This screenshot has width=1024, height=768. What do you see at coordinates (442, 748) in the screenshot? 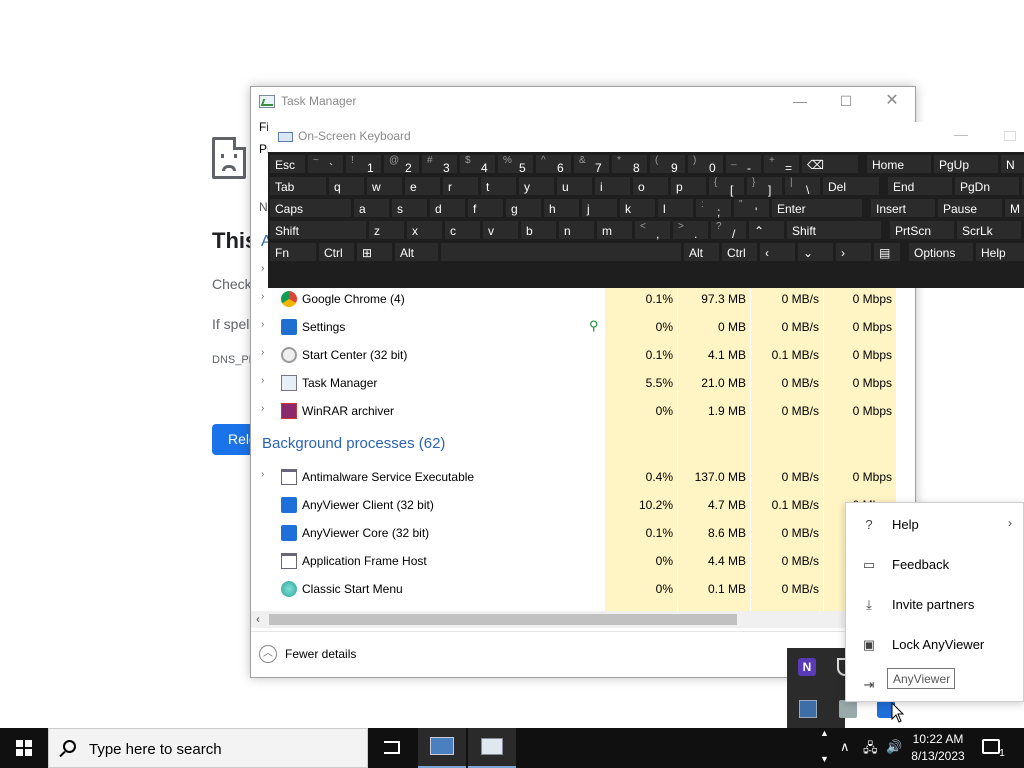
I see `taskbar-app-remote` at bounding box center [442, 748].